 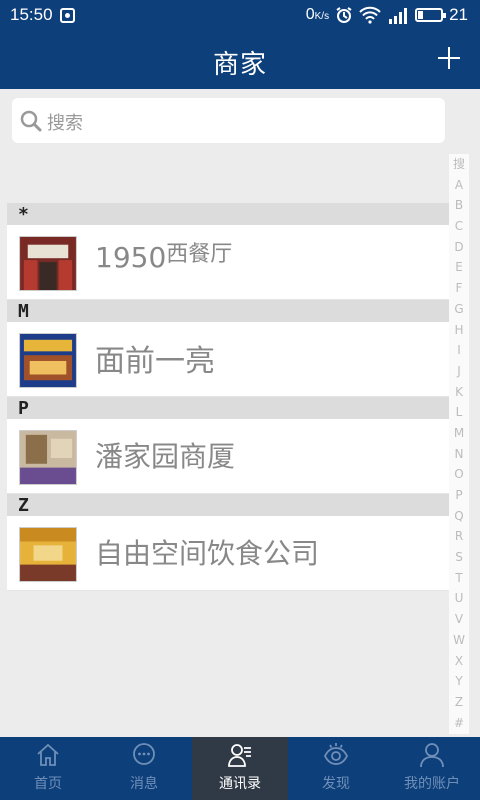 I want to click on list-item: 自由空间饮食公司, so click(x=228, y=553).